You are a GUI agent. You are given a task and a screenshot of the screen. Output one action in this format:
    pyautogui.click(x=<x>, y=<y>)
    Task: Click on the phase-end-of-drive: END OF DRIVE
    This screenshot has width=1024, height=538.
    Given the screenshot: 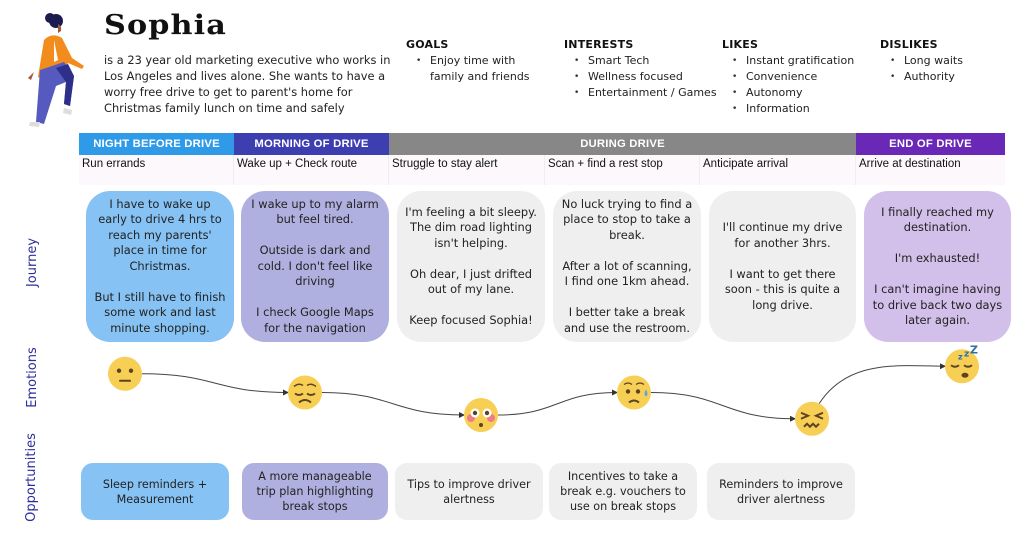 What is the action you would take?
    pyautogui.click(x=930, y=144)
    